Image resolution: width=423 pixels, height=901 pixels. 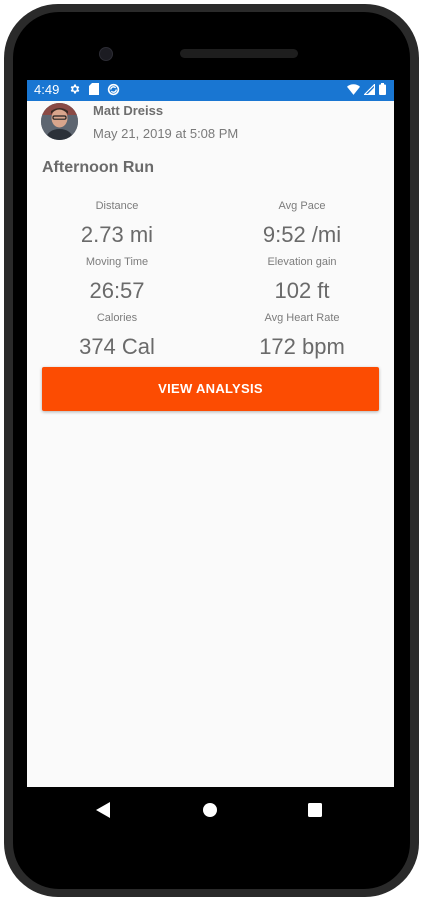 I want to click on stat-moving-time: Moving Time 26:57, so click(x=117, y=279).